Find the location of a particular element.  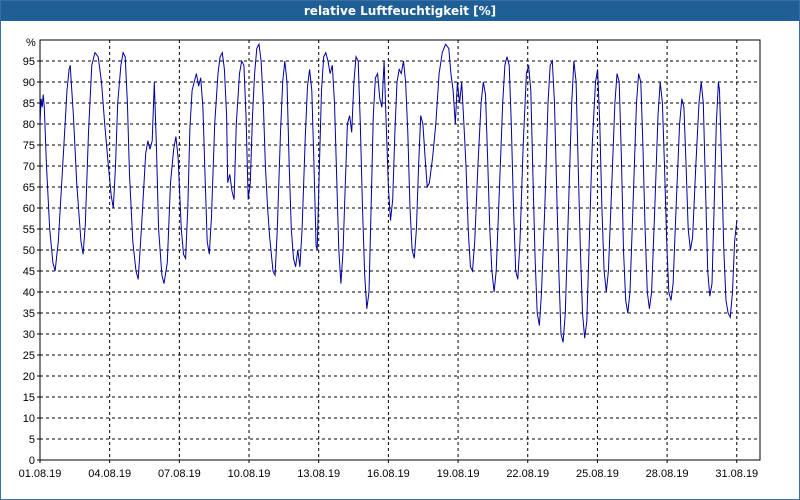

y-tick-label: 0 is located at coordinates (32, 461).